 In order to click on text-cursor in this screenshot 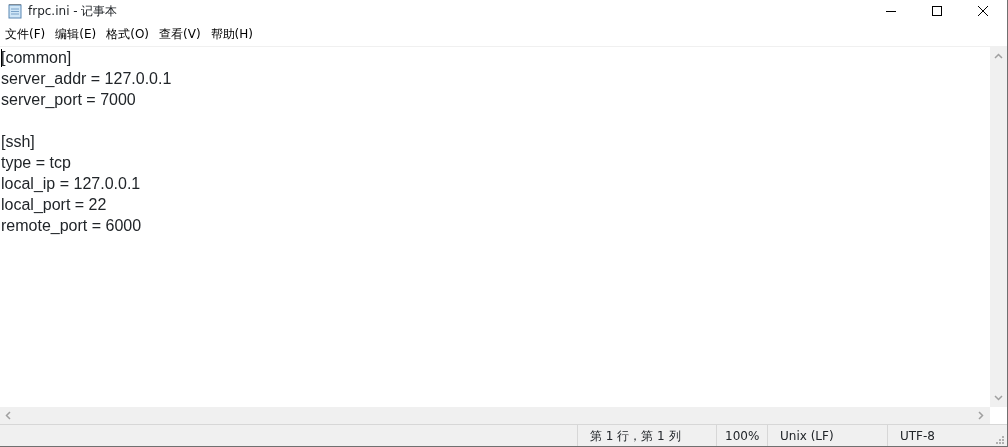, I will do `click(1, 58)`.